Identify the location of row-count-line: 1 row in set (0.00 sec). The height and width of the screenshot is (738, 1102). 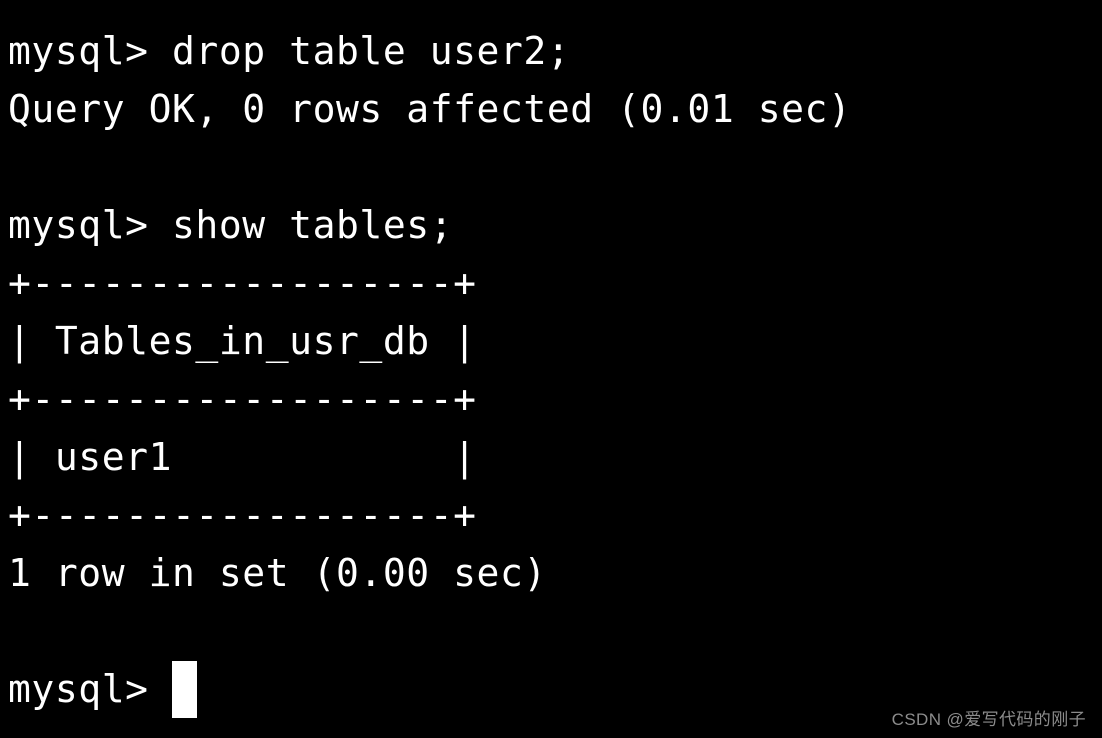
(277, 573).